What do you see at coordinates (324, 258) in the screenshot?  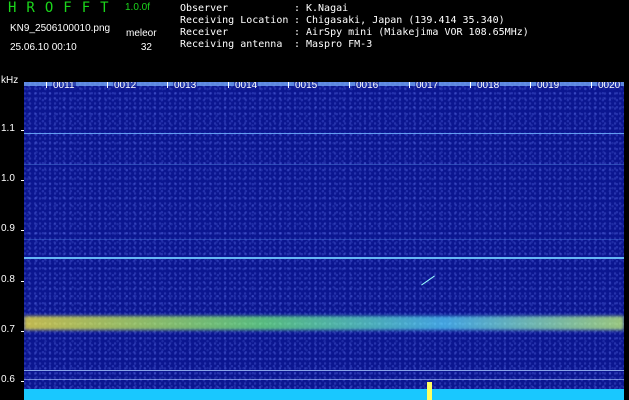 I see `vor-carrier-line` at bounding box center [324, 258].